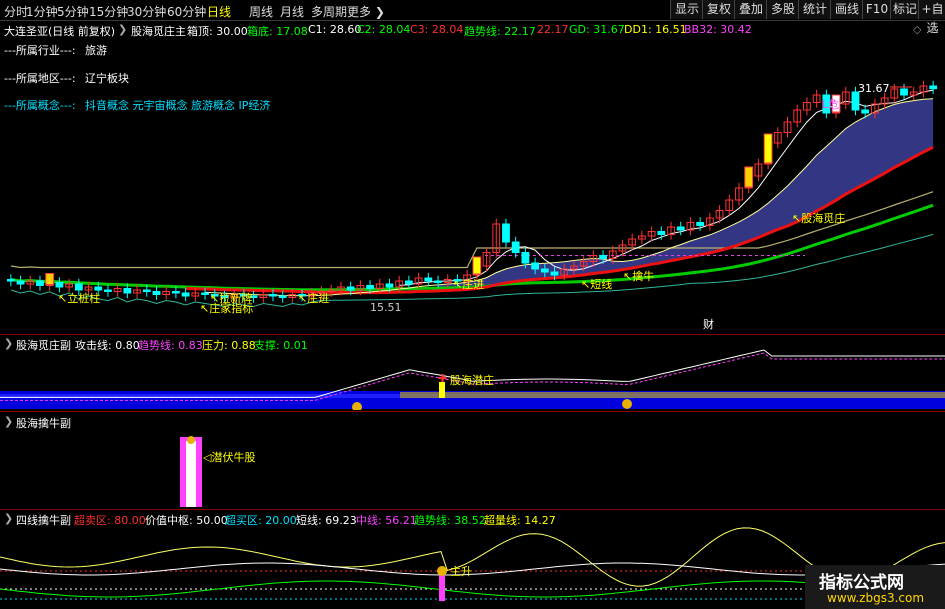 The height and width of the screenshot is (609, 945). I want to click on sub3-mid-line, so click(472, 569).